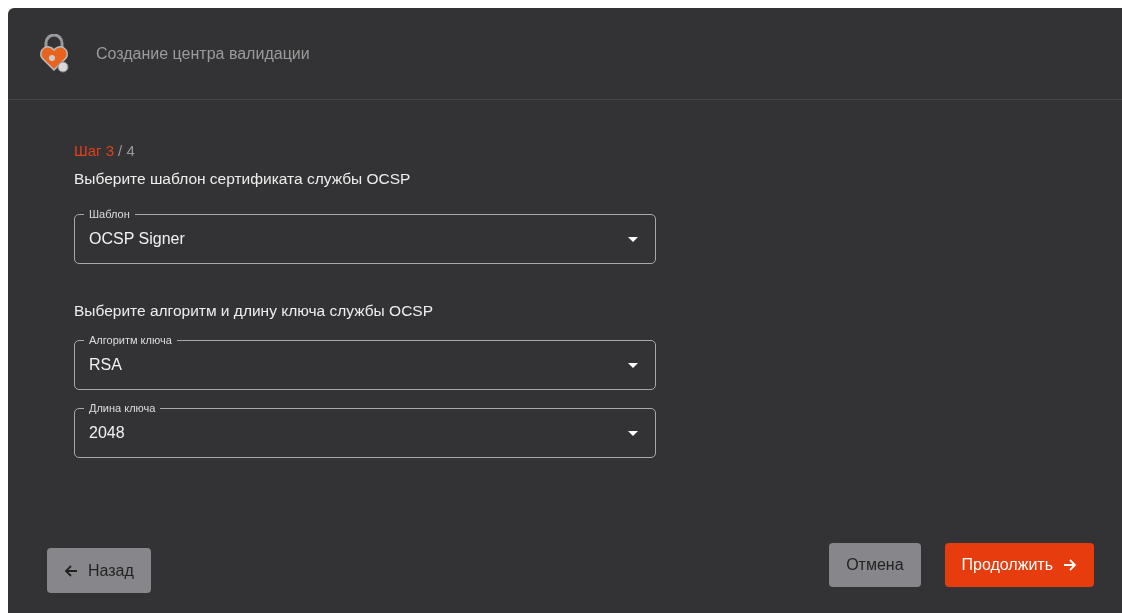 This screenshot has width=1122, height=613. What do you see at coordinates (875, 565) in the screenshot?
I see `cancel-button: Отмена` at bounding box center [875, 565].